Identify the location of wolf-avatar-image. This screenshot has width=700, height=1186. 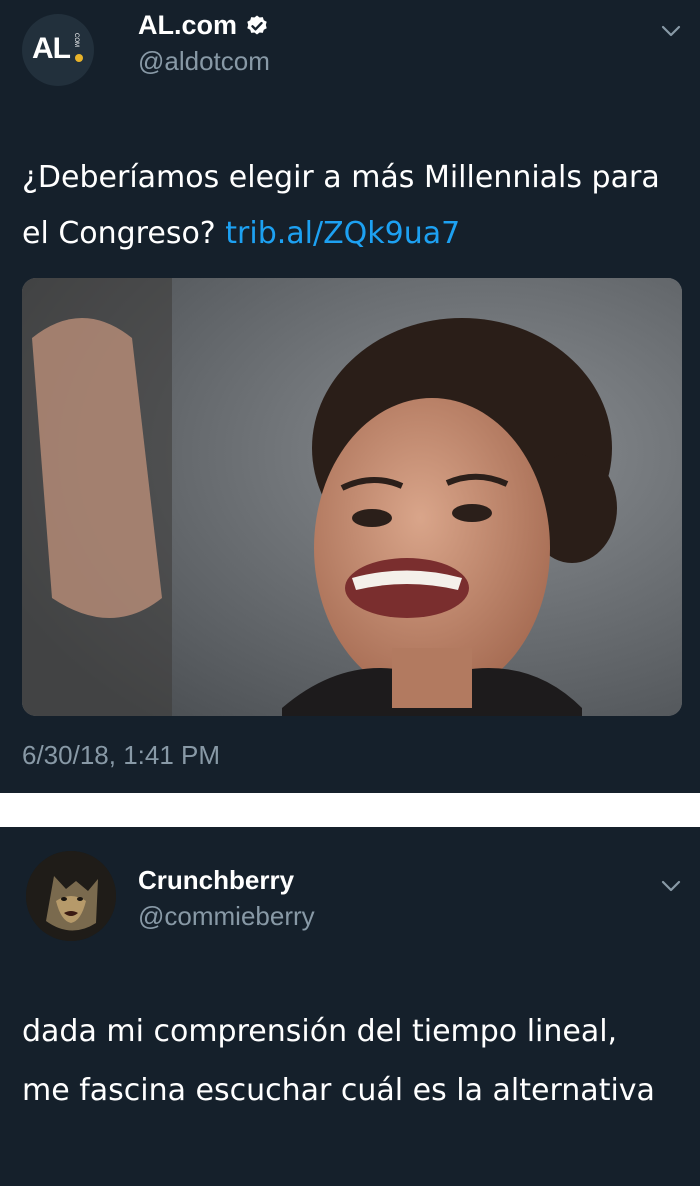
(71, 896).